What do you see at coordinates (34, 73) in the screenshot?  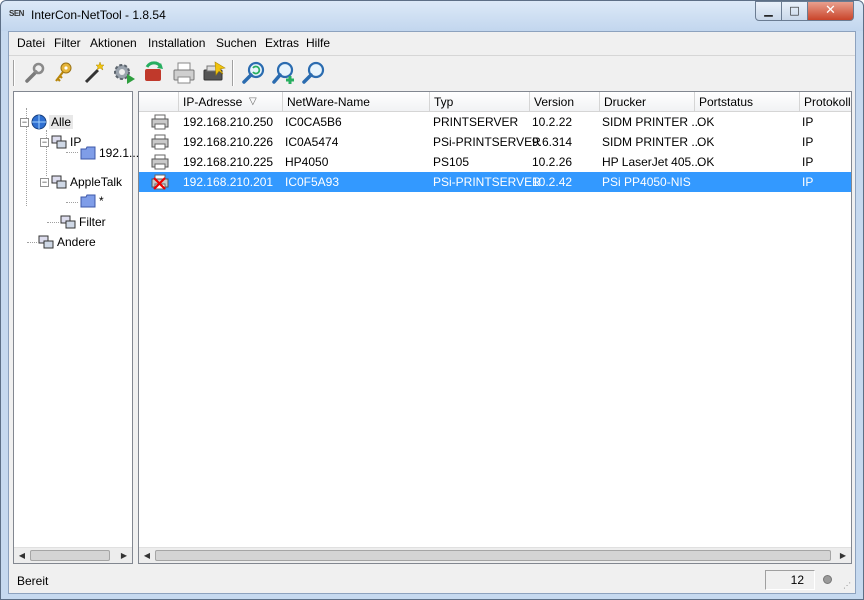 I see `wrench-icon` at bounding box center [34, 73].